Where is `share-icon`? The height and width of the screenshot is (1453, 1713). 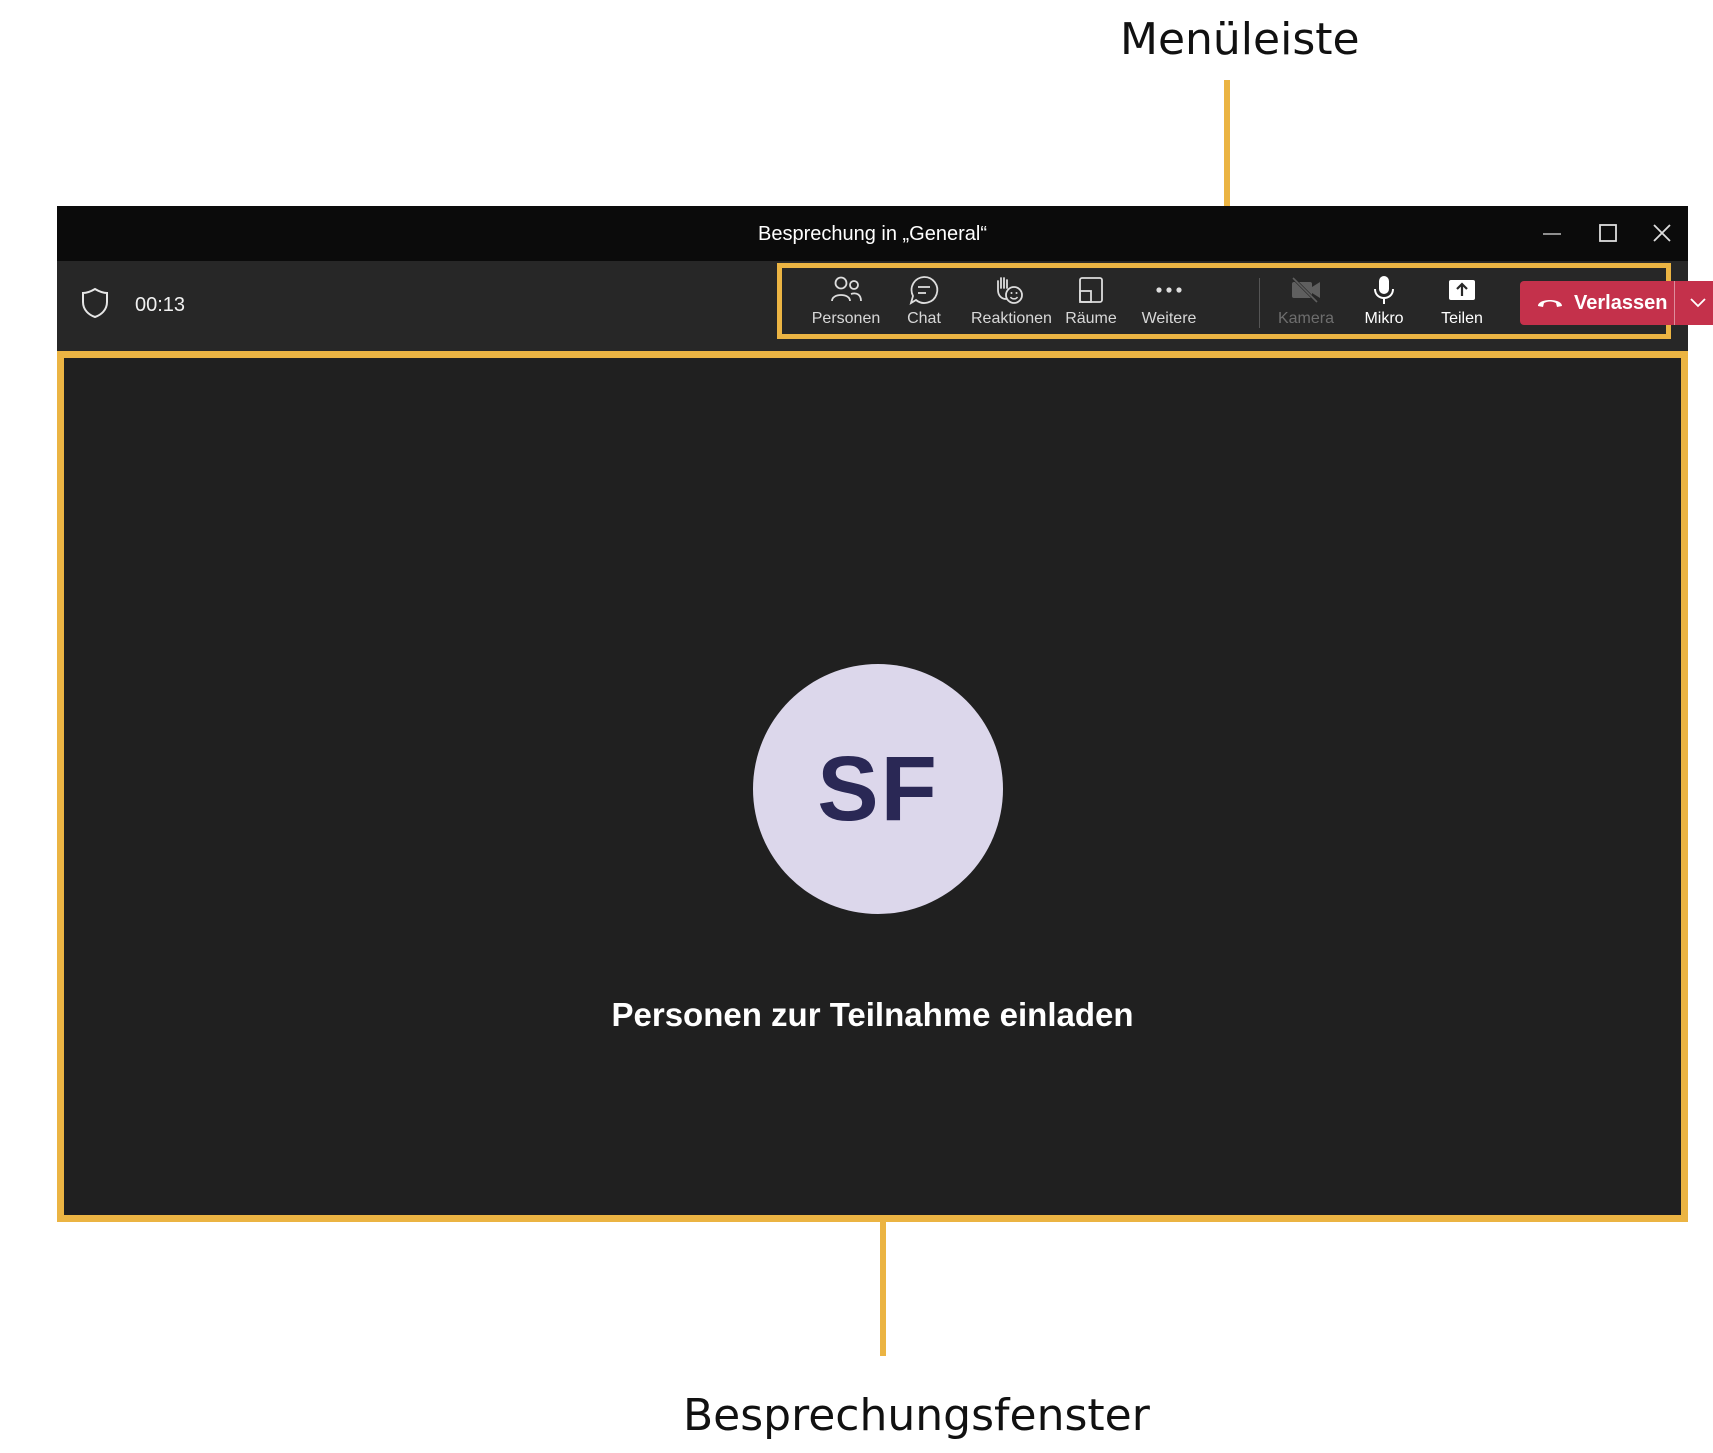
share-icon is located at coordinates (1462, 290).